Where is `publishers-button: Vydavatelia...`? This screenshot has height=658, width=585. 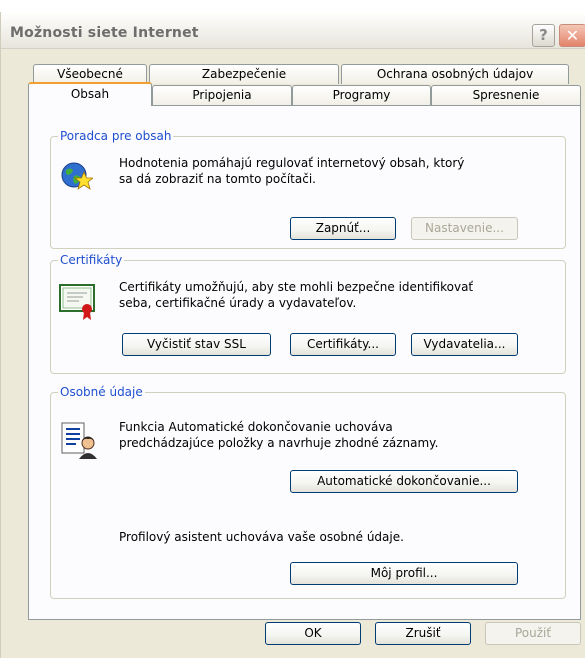 publishers-button: Vydavatelia... is located at coordinates (464, 344).